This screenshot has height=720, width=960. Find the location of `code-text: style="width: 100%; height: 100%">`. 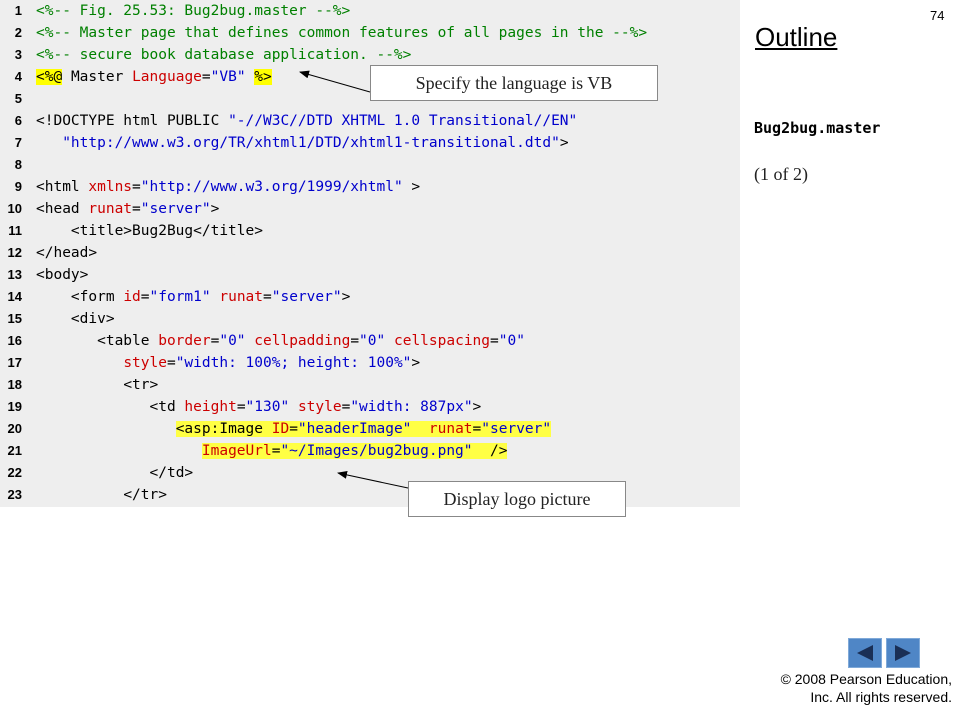

code-text: style="width: 100%; height: 100%"> is located at coordinates (228, 363).